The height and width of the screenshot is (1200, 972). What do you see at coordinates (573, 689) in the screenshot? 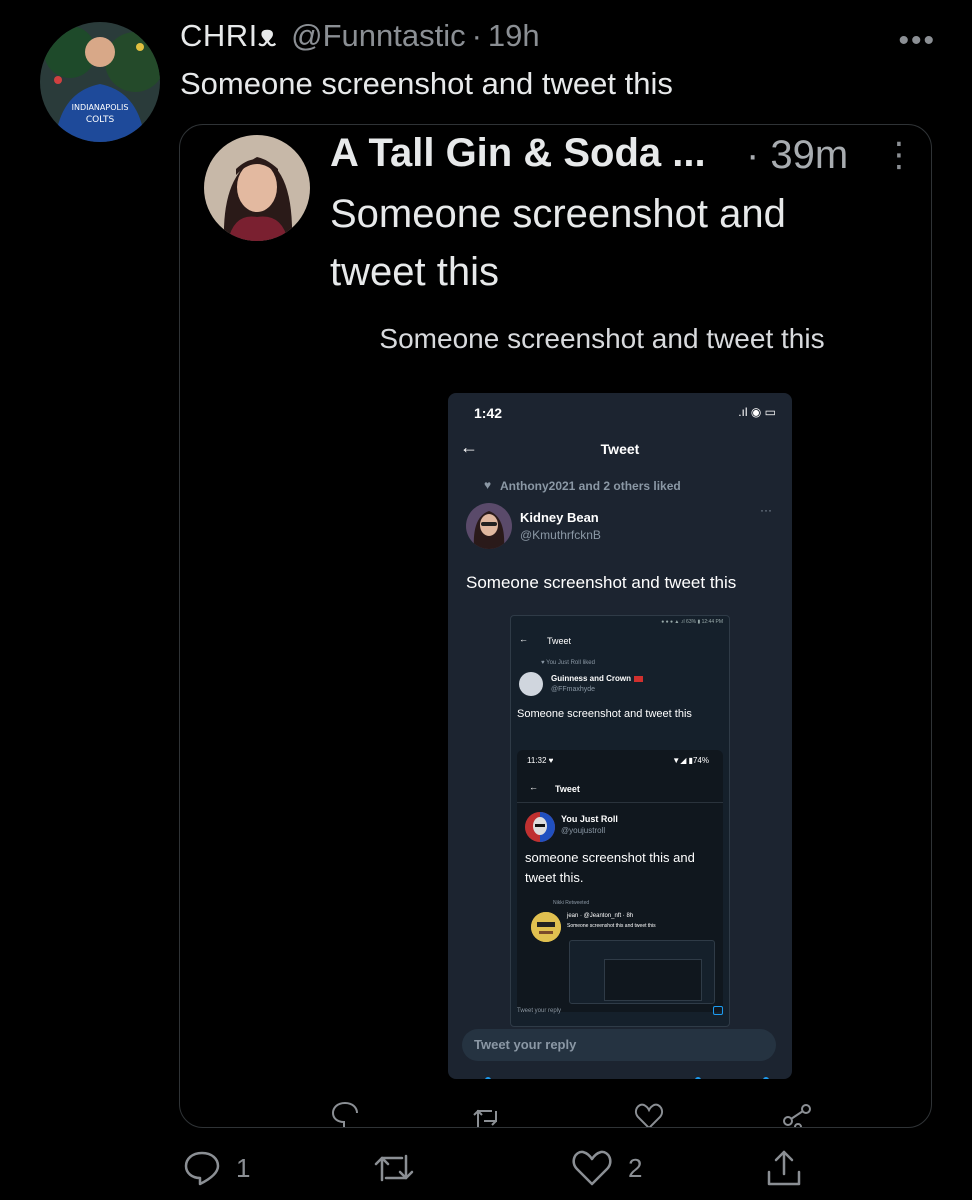
I see `nested-handle: @FFmaxhyde` at bounding box center [573, 689].